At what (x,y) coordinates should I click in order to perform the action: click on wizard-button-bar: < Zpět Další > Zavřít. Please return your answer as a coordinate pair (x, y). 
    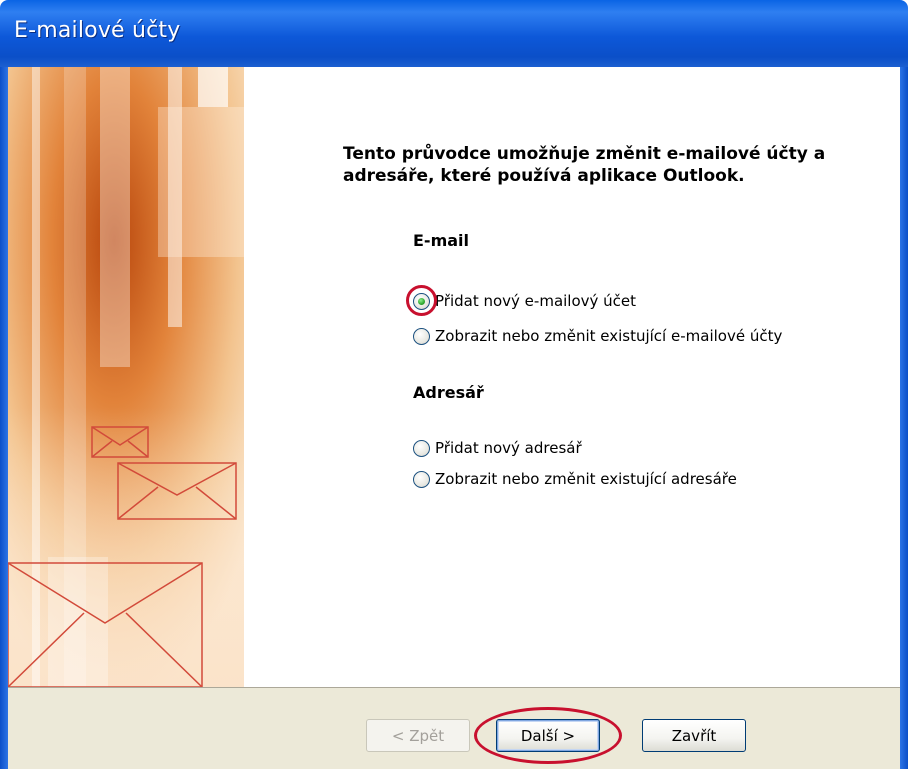
    Looking at the image, I should click on (454, 728).